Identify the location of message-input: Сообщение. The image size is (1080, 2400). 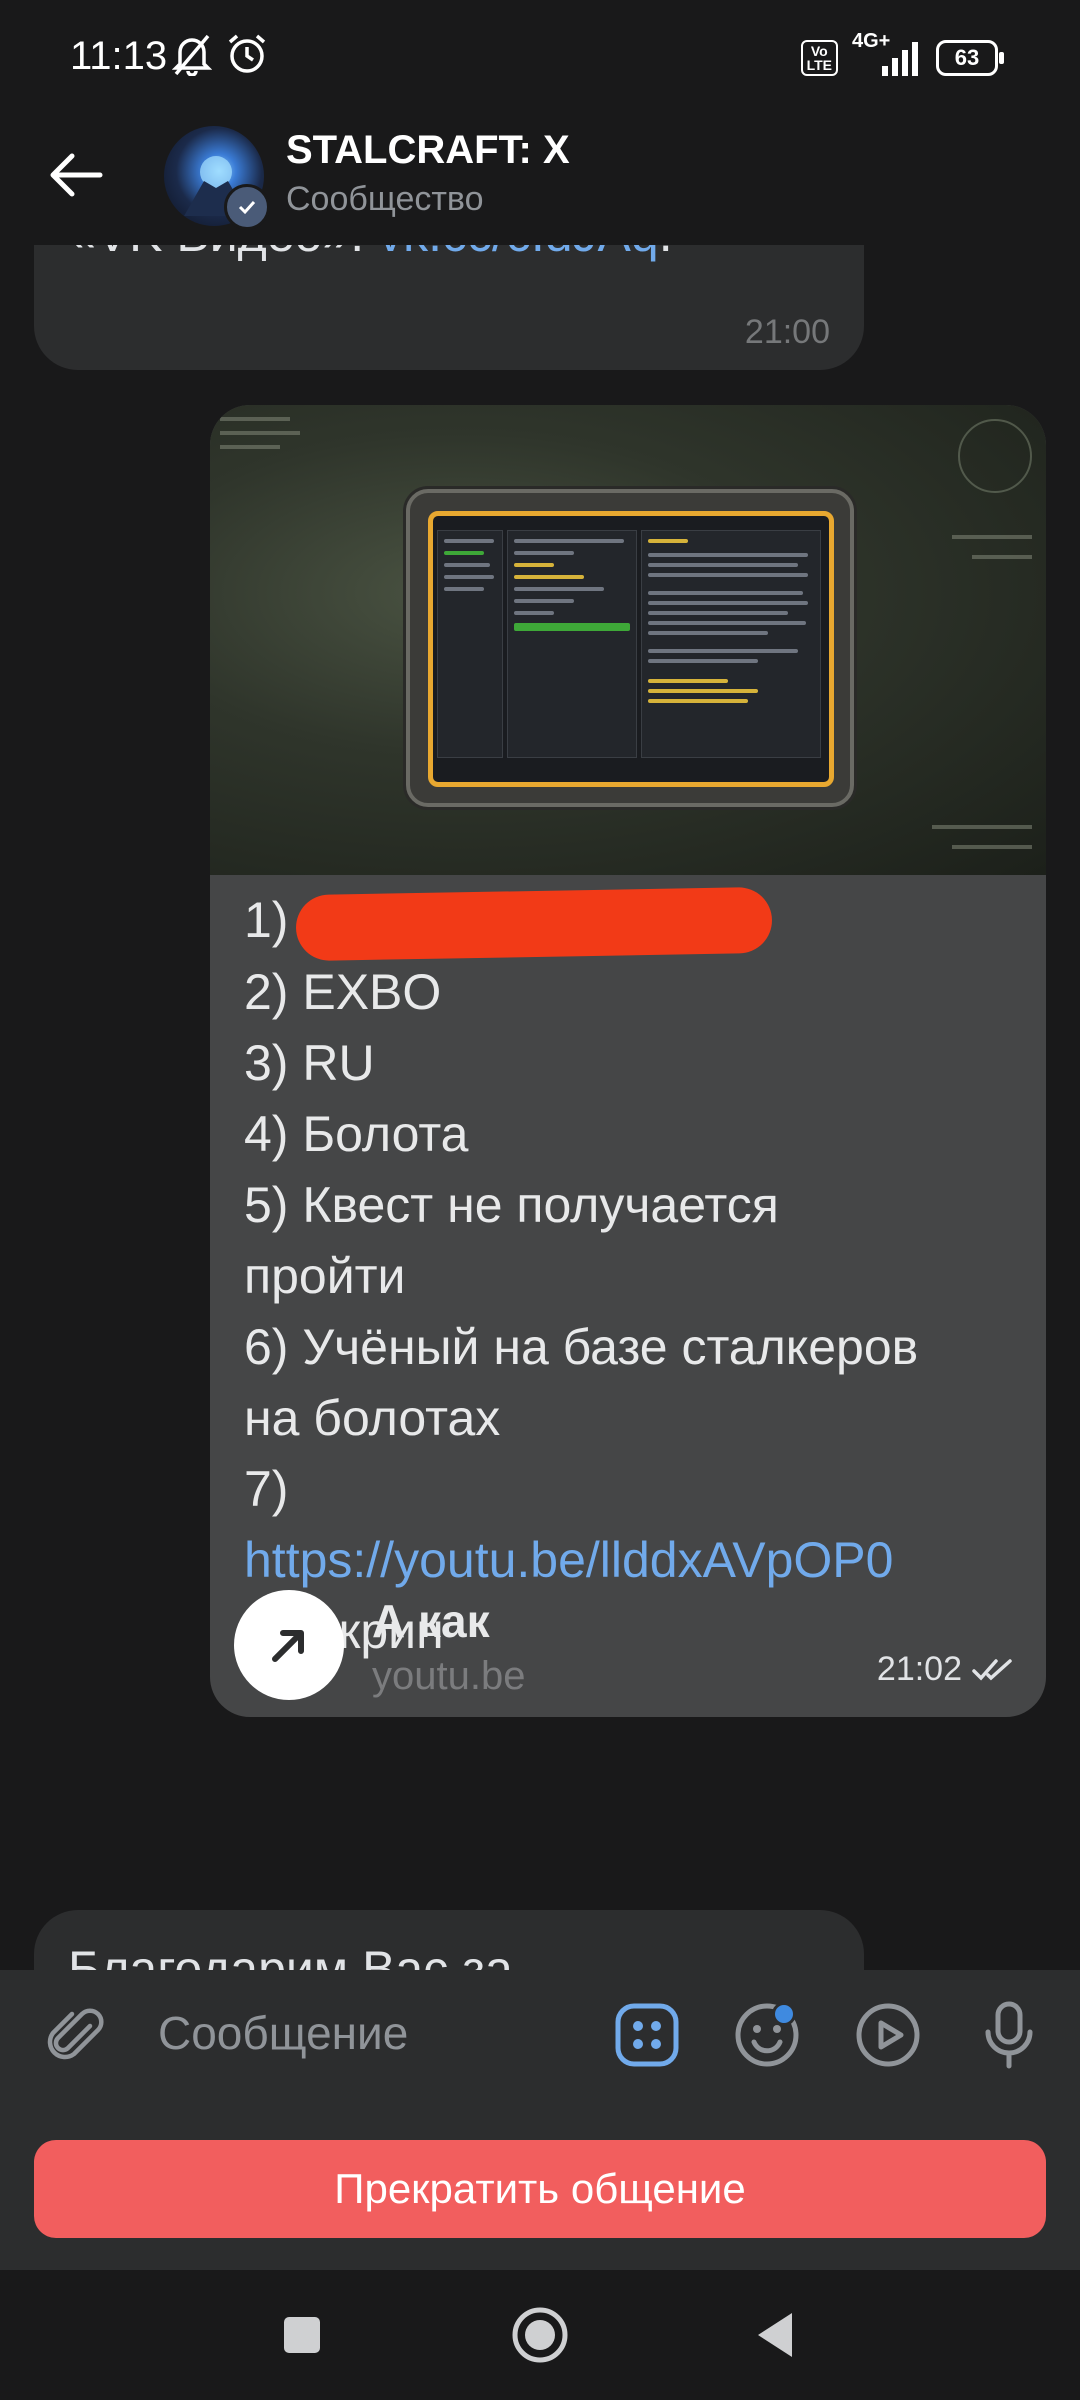
(283, 2033).